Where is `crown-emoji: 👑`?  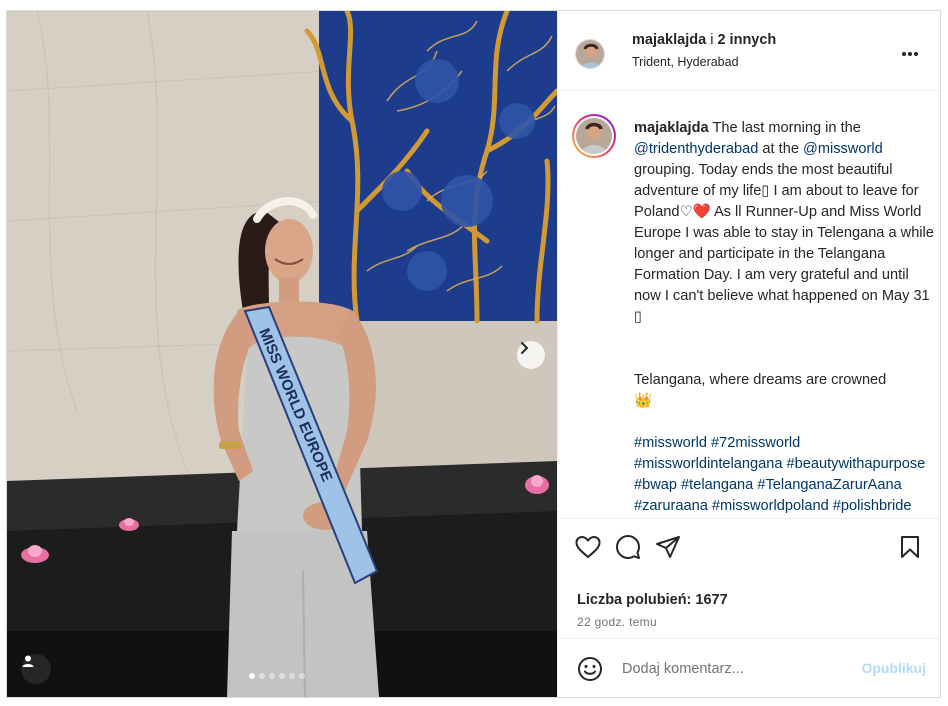
crown-emoji: 👑 is located at coordinates (643, 401).